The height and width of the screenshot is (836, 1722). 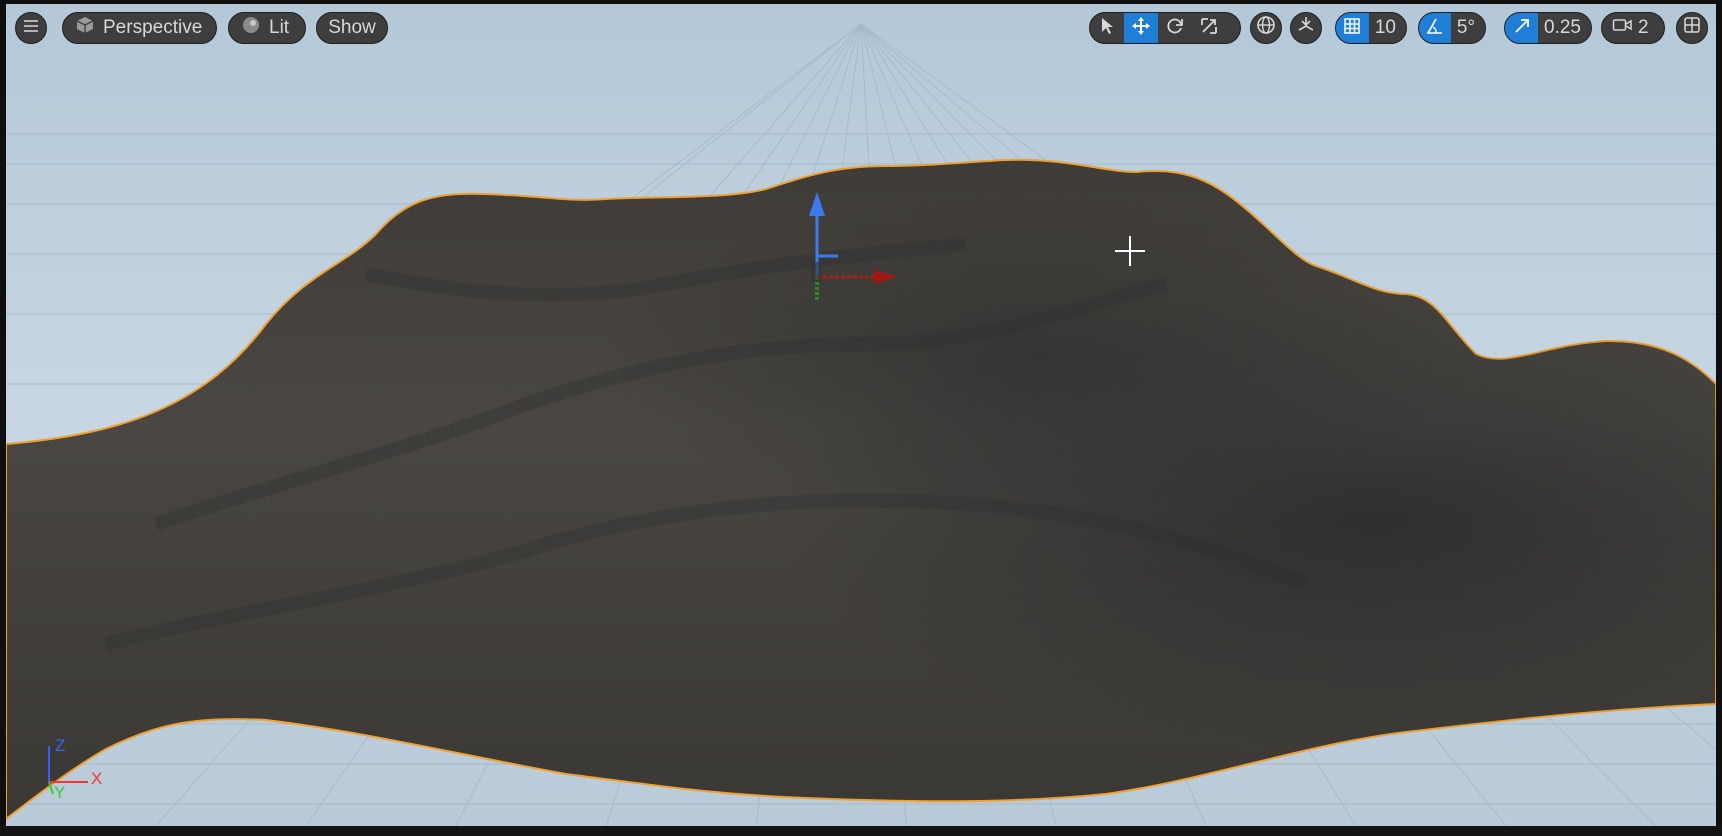 I want to click on hamburger-icon, so click(x=31, y=28).